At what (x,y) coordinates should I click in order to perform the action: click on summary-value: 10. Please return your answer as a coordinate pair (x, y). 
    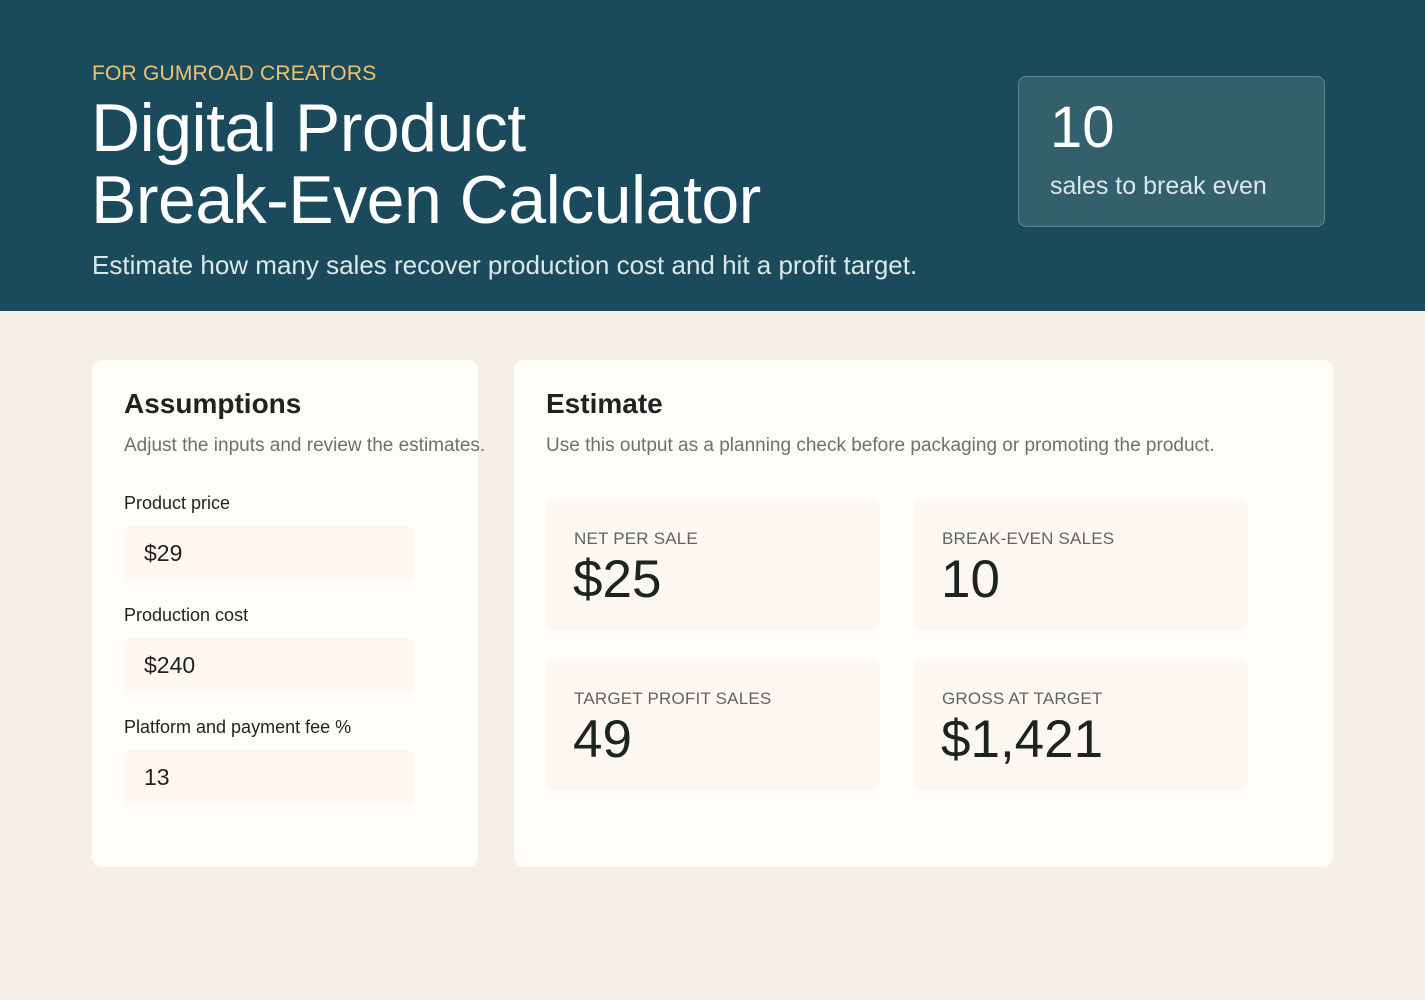
    Looking at the image, I should click on (1082, 127).